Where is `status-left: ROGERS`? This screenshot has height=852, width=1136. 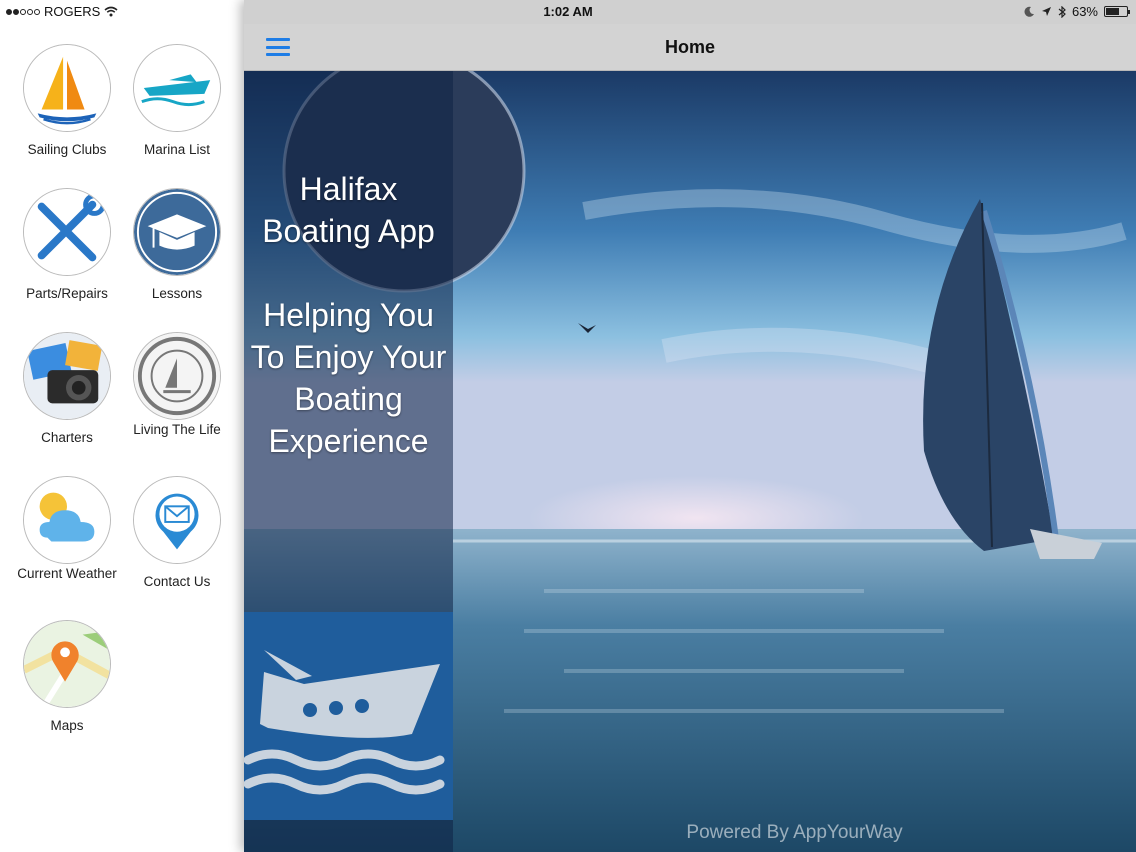 status-left: ROGERS is located at coordinates (62, 11).